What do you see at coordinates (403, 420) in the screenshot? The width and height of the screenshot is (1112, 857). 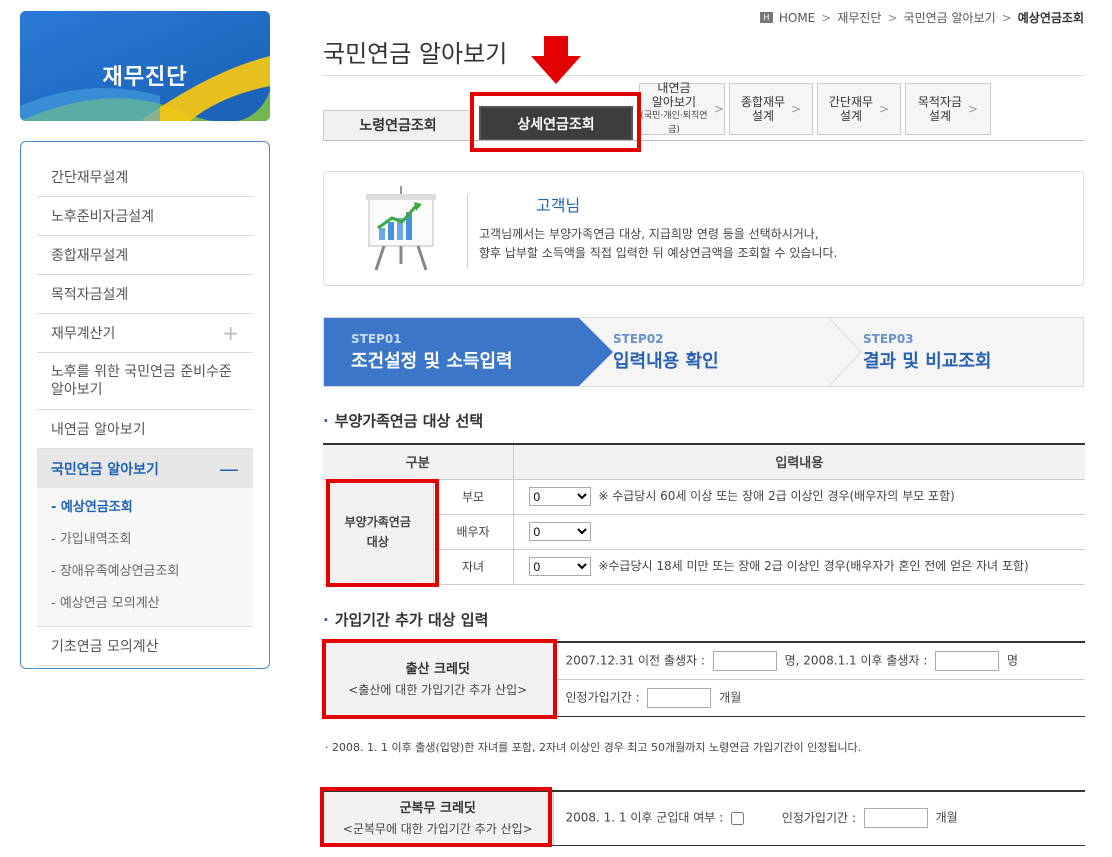 I see `section-title-dependent: 부양가족연금 대상 선택` at bounding box center [403, 420].